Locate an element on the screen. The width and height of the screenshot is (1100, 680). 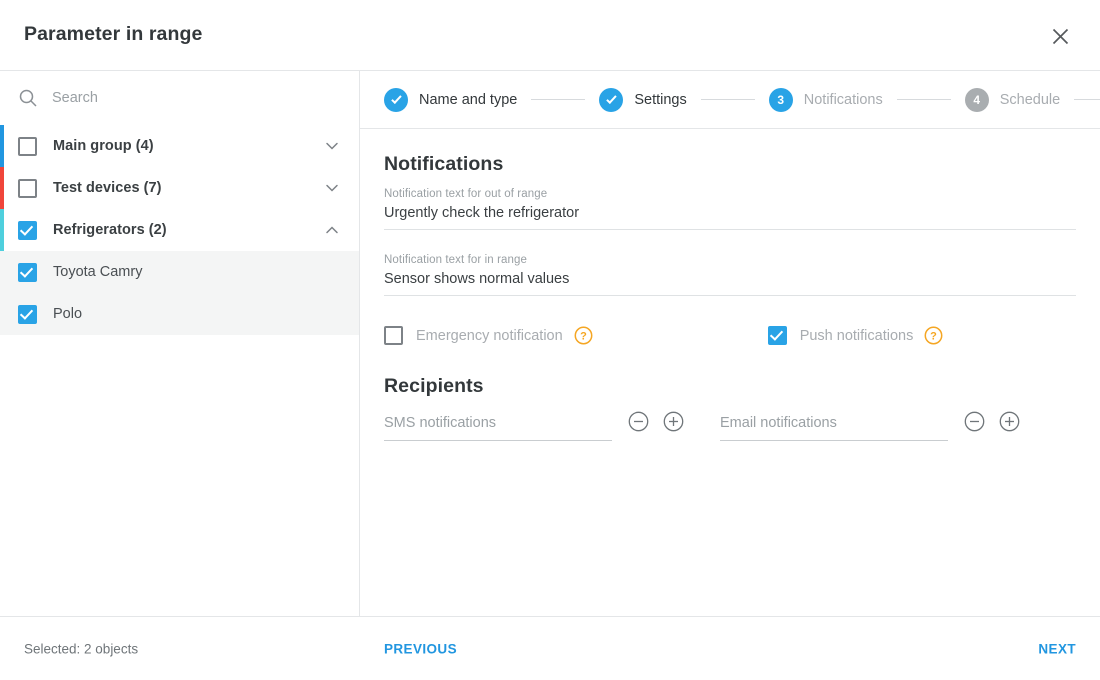
group-children: Toyota Camry Polo is located at coordinates (179, 293).